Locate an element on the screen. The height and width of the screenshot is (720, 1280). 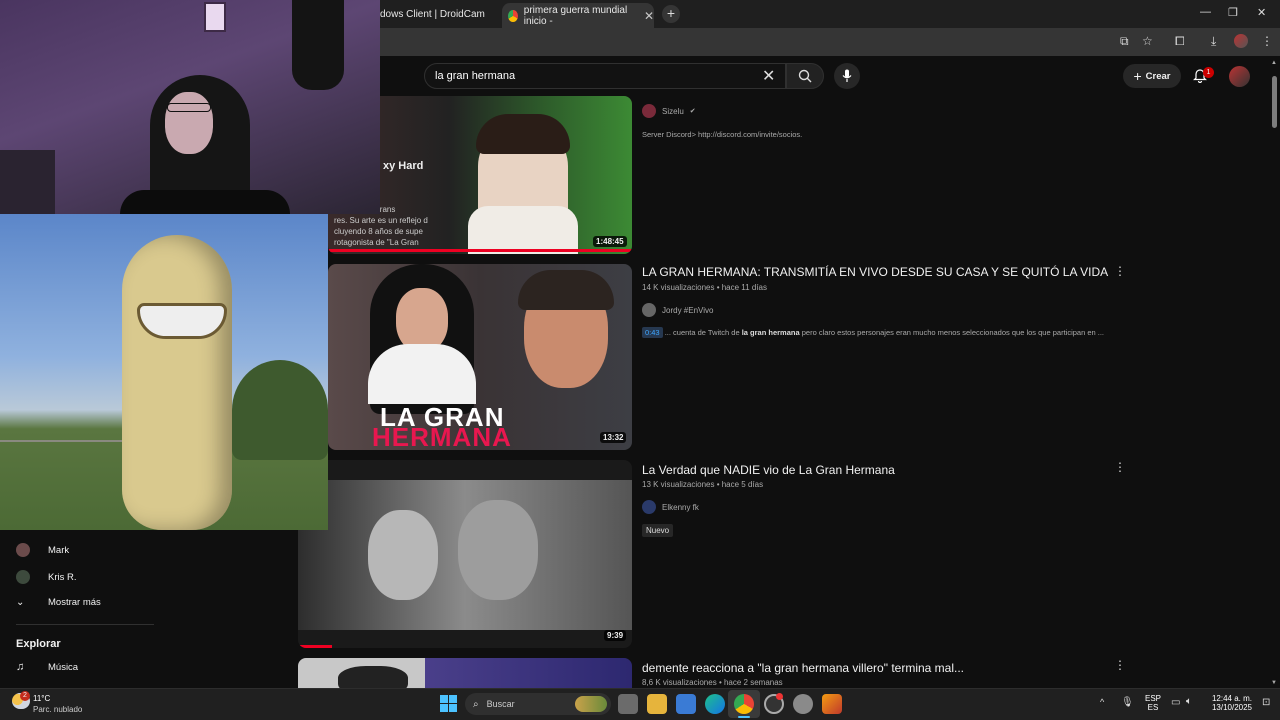
new-tab-button: + is located at coordinates (671, 14).